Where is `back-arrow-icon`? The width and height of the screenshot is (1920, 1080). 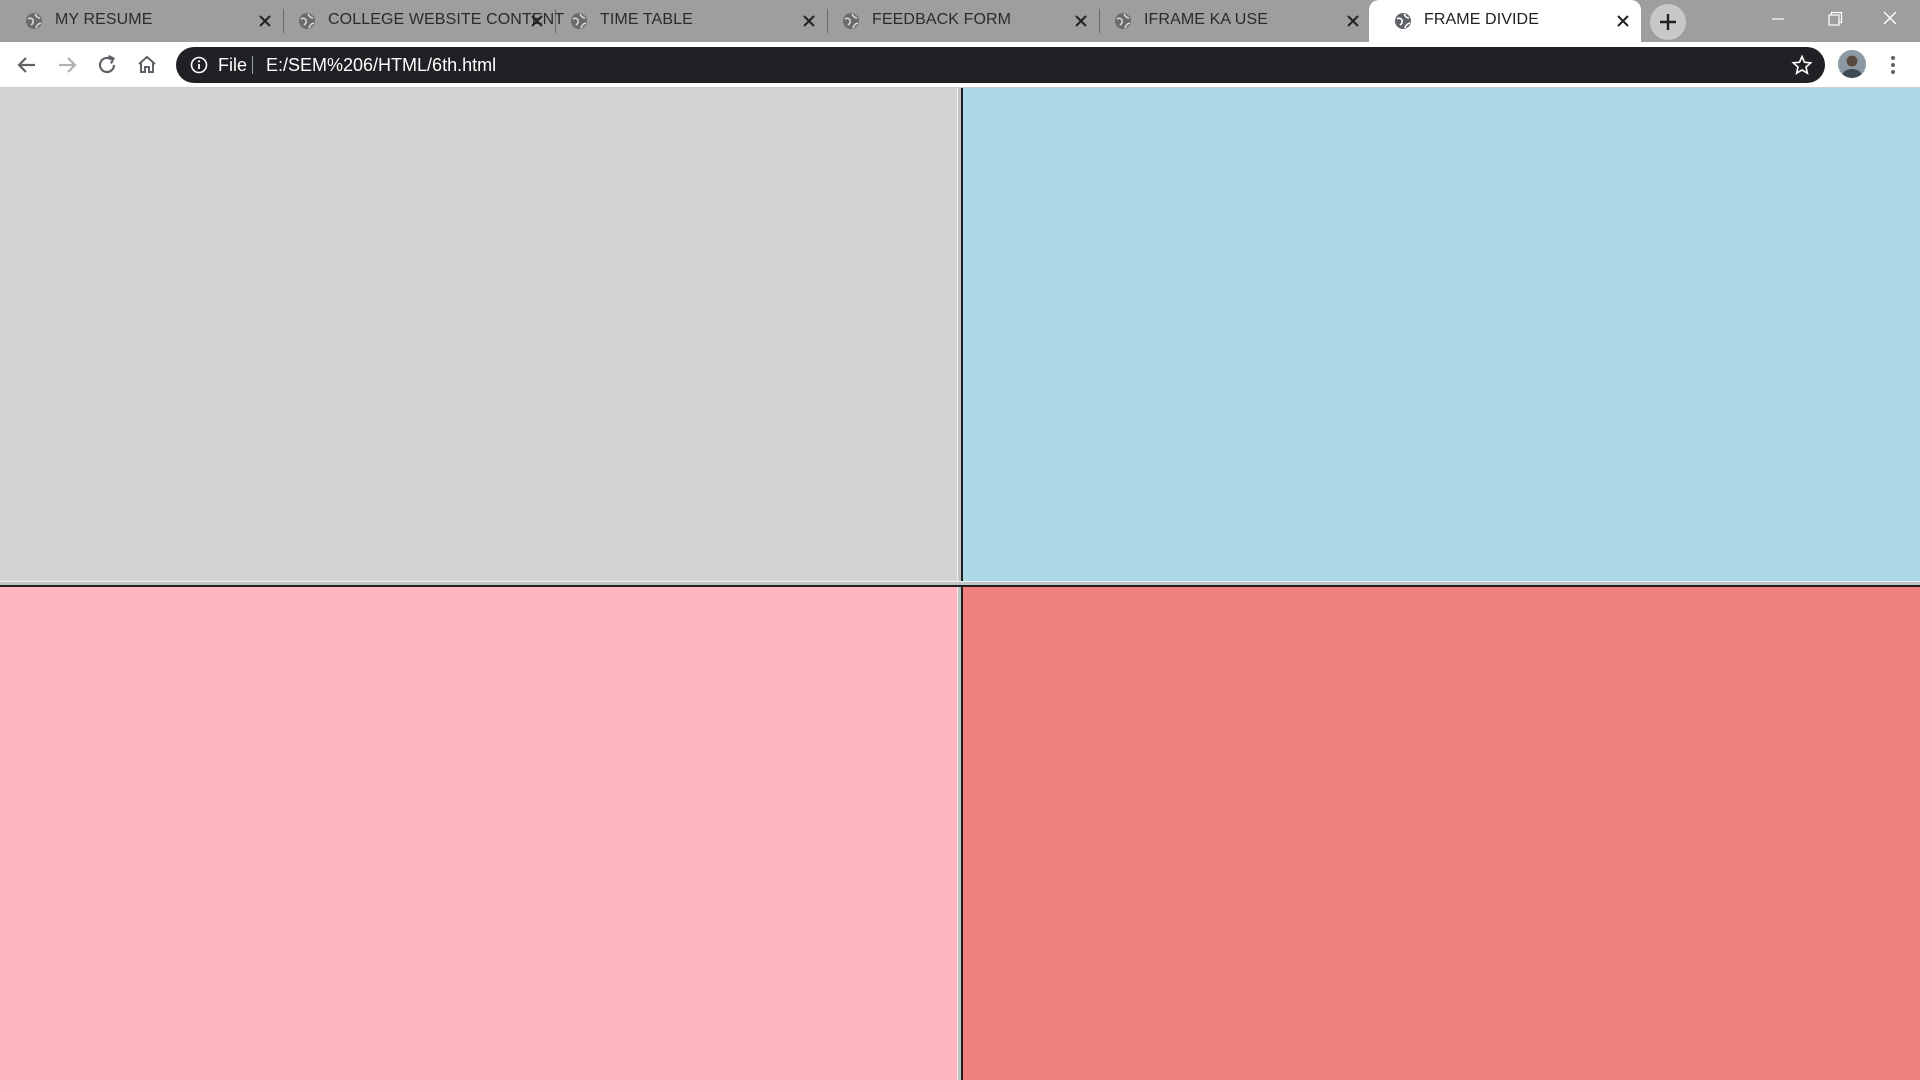 back-arrow-icon is located at coordinates (27, 65).